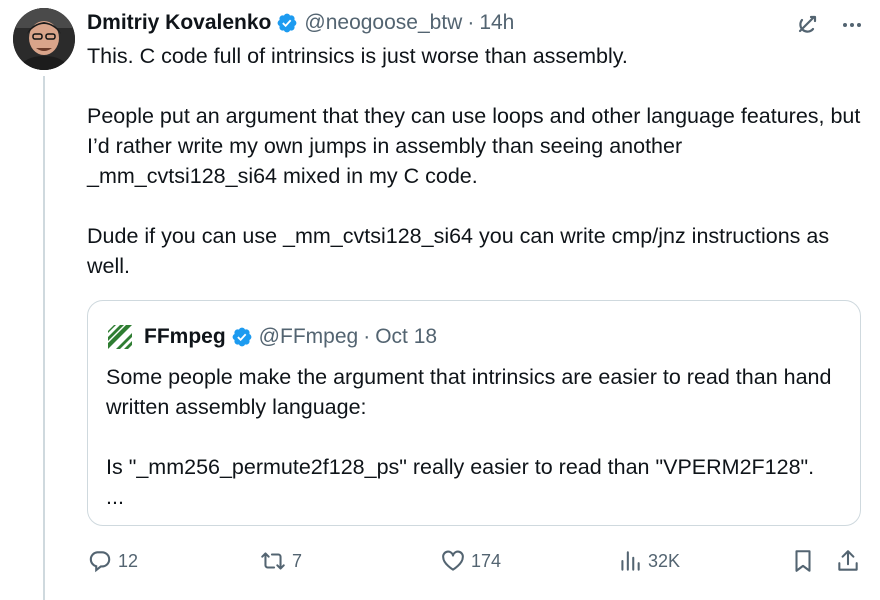 The width and height of the screenshot is (880, 600). I want to click on views-button: 32K, so click(648, 561).